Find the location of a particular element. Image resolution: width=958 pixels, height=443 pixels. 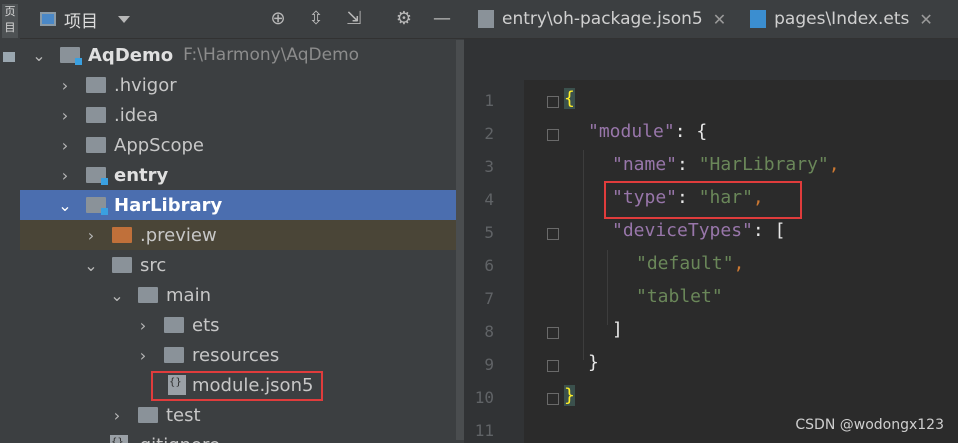

tab-oh-package-json5: entry\oh-package.json5 ✕ is located at coordinates (600, 19).